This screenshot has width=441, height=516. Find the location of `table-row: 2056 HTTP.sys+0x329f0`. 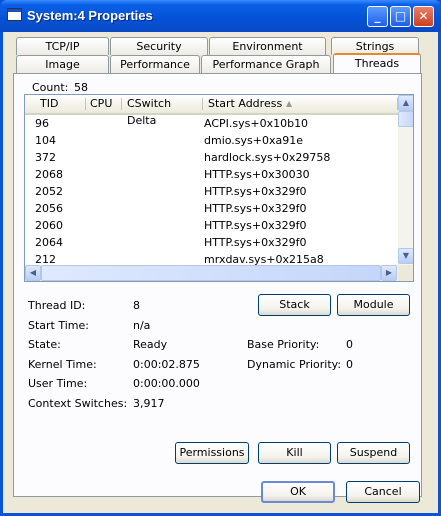

table-row: 2056 HTTP.sys+0x329f0 is located at coordinates (211, 208).